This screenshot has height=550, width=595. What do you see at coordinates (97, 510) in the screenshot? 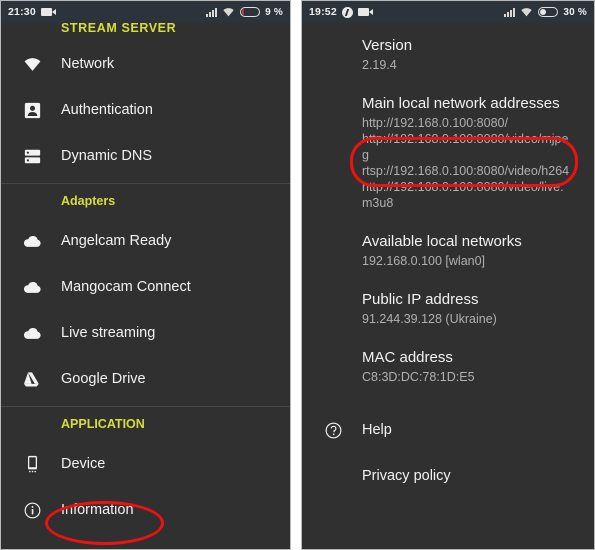
I see `sidebar-item-label: Information` at bounding box center [97, 510].